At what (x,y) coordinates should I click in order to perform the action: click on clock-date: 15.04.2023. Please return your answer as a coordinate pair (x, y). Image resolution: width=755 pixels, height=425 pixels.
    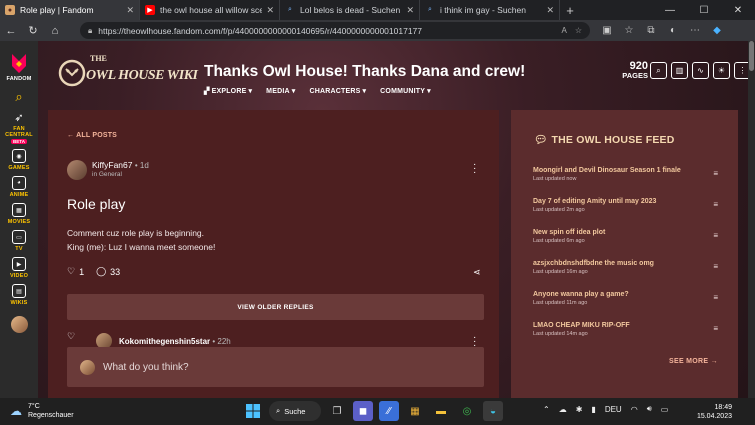
    Looking at the image, I should click on (714, 416).